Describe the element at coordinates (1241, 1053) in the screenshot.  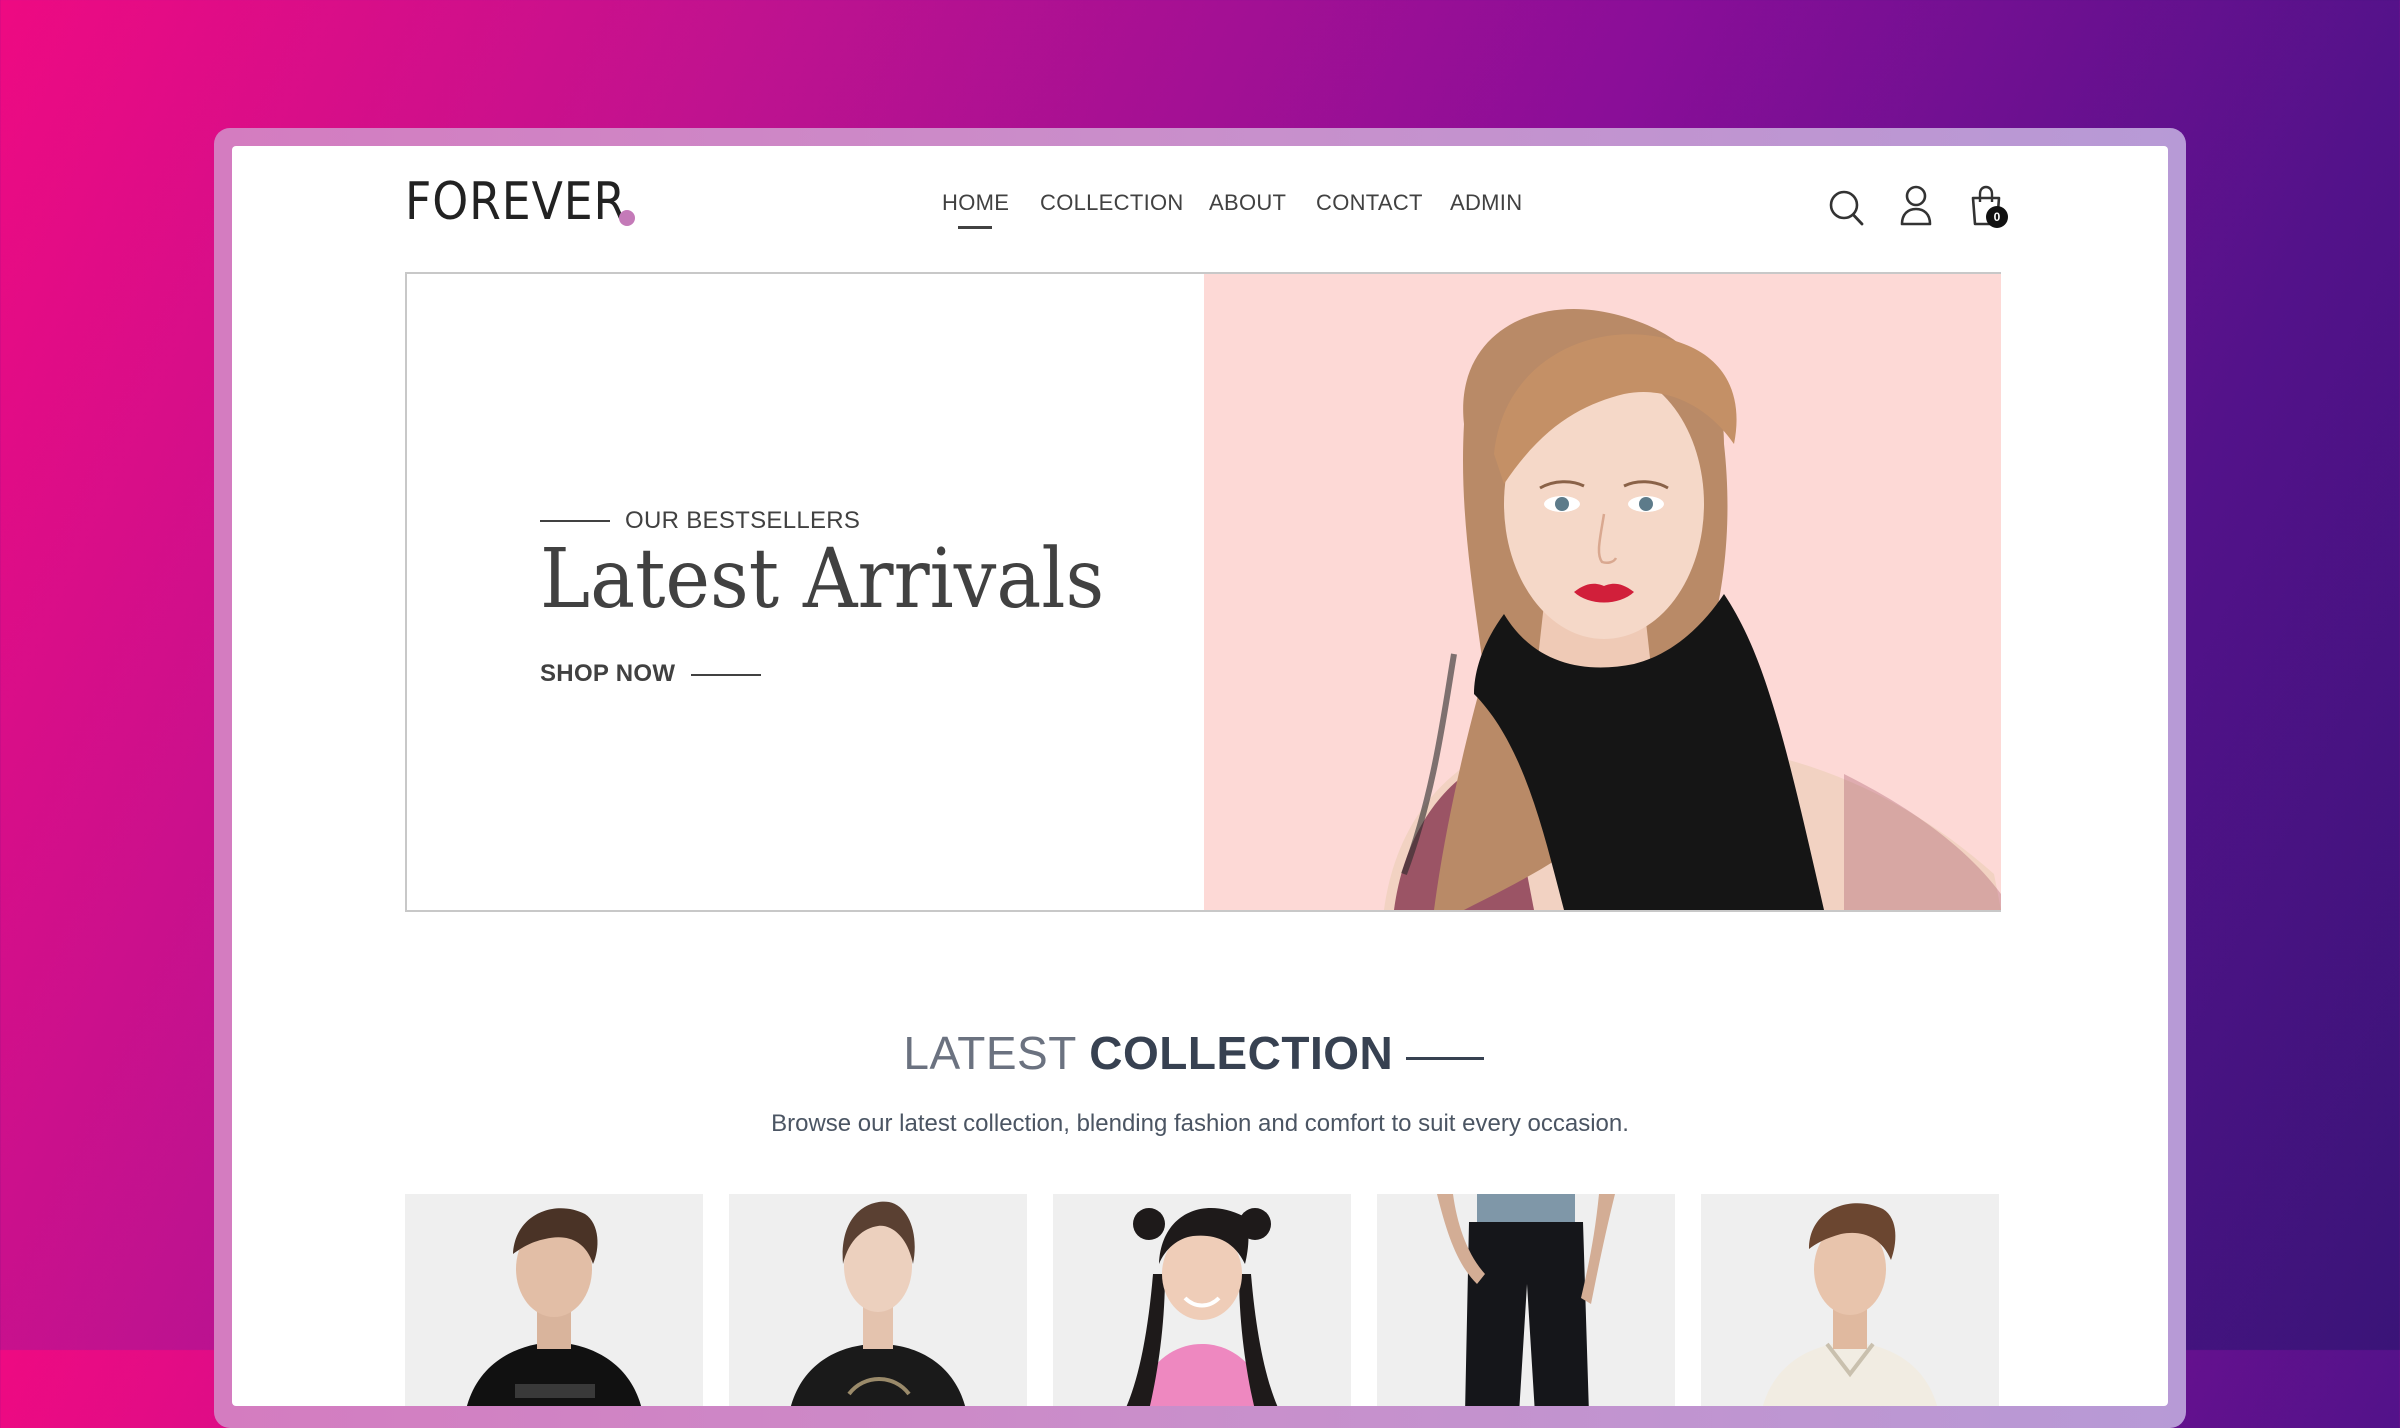
I see `title-bold: COLLECTION` at that location.